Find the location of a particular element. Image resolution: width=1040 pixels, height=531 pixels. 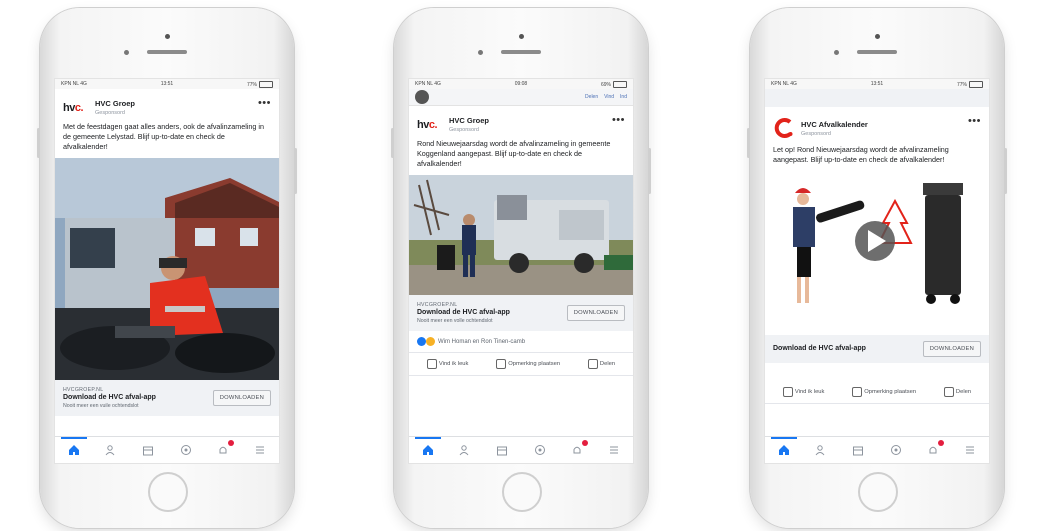

previous-link-3: Ind is located at coordinates (623, 97).